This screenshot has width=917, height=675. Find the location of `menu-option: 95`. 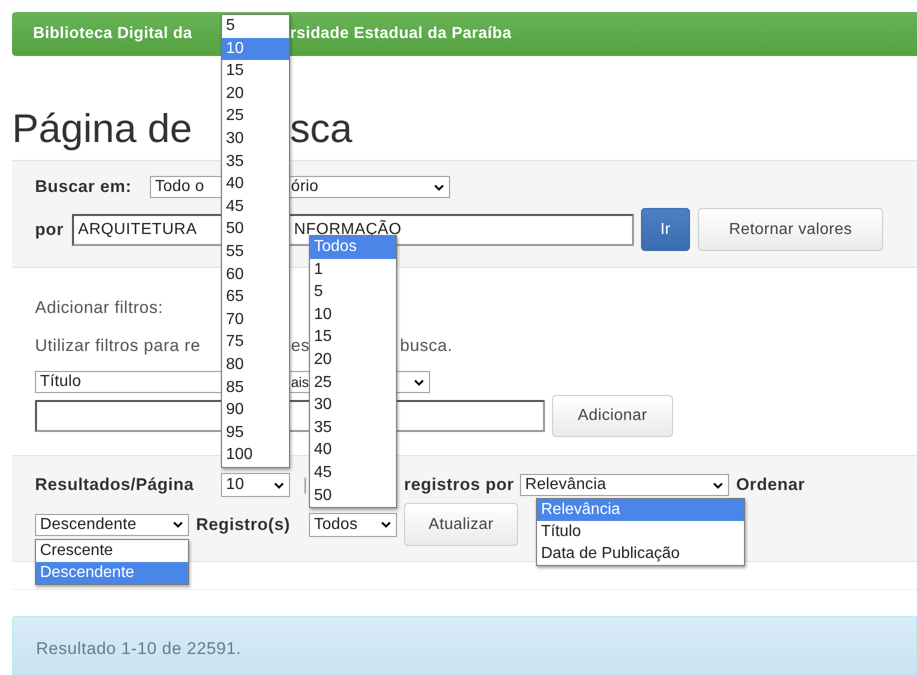

menu-option: 95 is located at coordinates (255, 433).